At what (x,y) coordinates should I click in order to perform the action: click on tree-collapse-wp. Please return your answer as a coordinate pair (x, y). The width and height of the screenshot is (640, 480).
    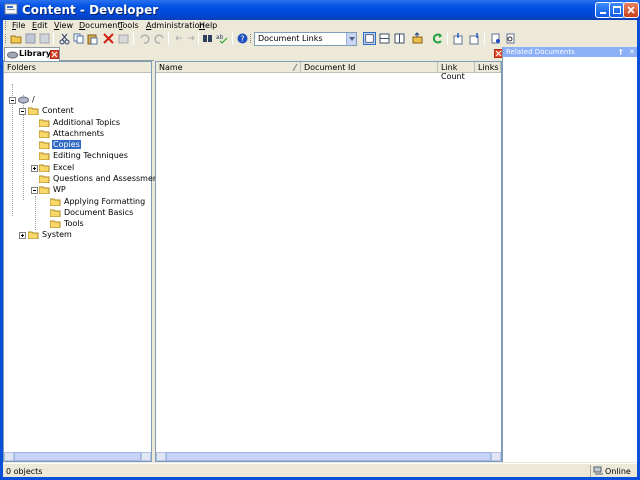
    Looking at the image, I should click on (34, 190).